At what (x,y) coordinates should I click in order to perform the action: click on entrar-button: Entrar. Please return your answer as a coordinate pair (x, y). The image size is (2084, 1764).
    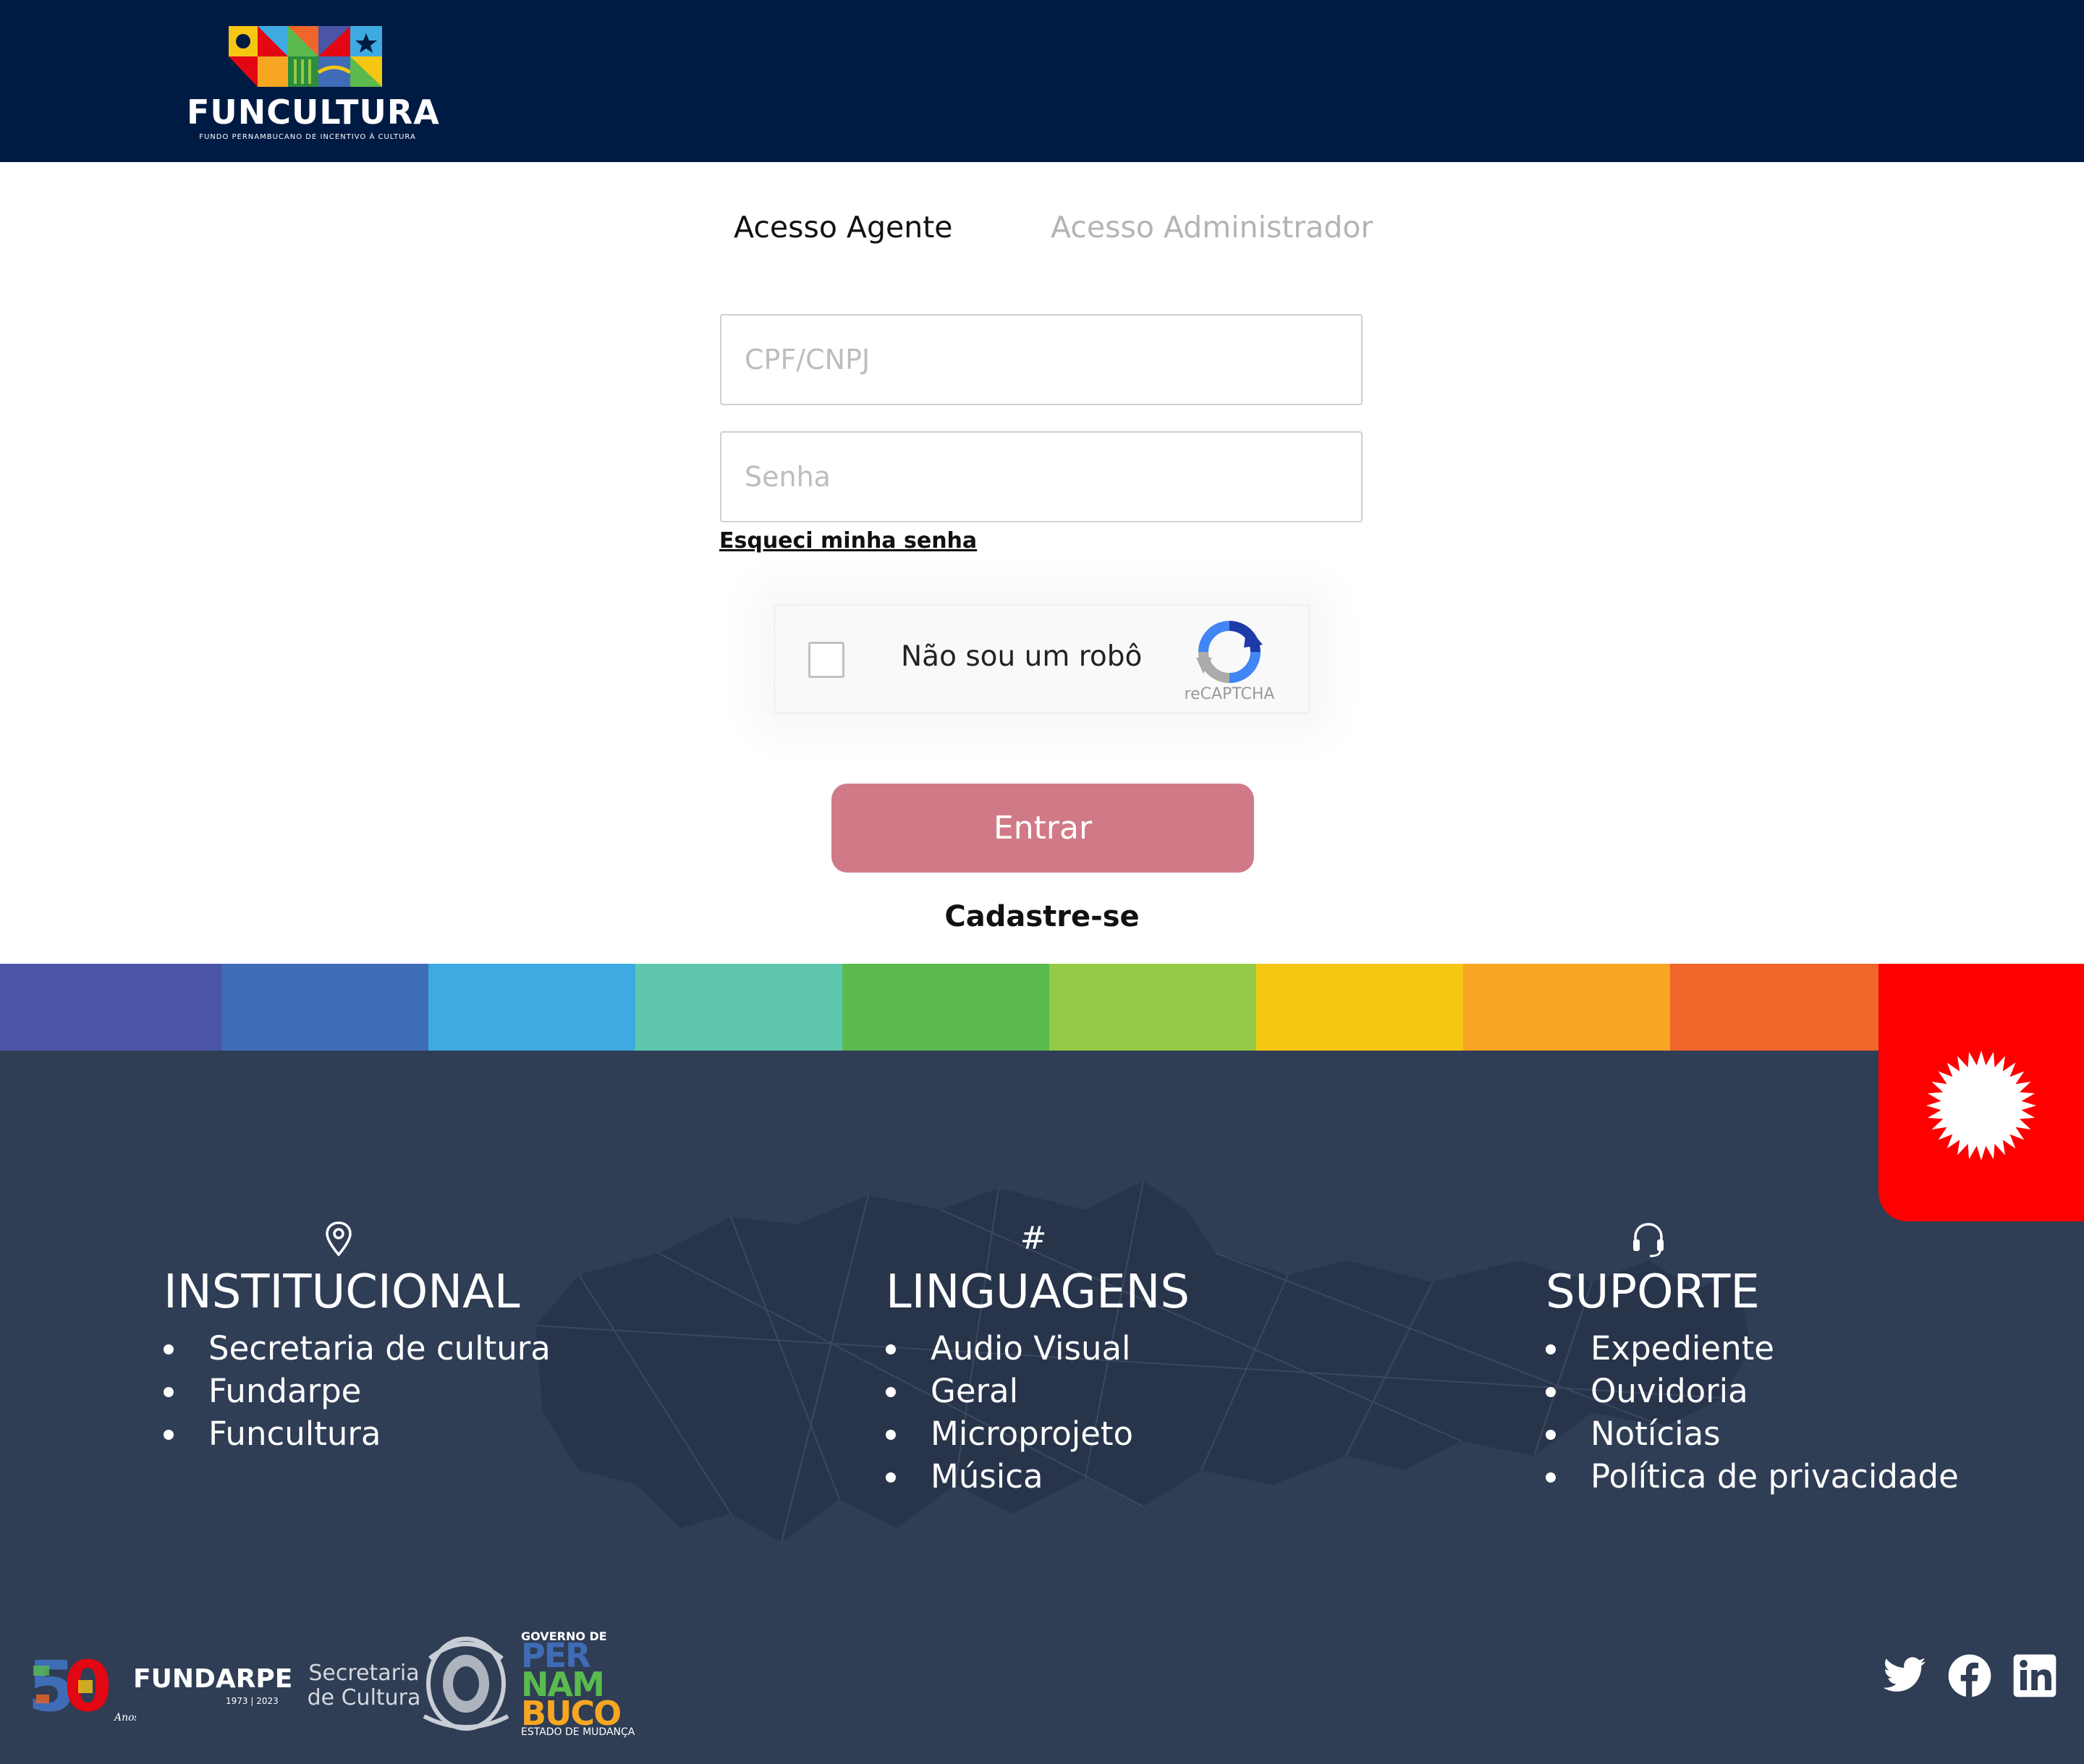
    Looking at the image, I should click on (1042, 828).